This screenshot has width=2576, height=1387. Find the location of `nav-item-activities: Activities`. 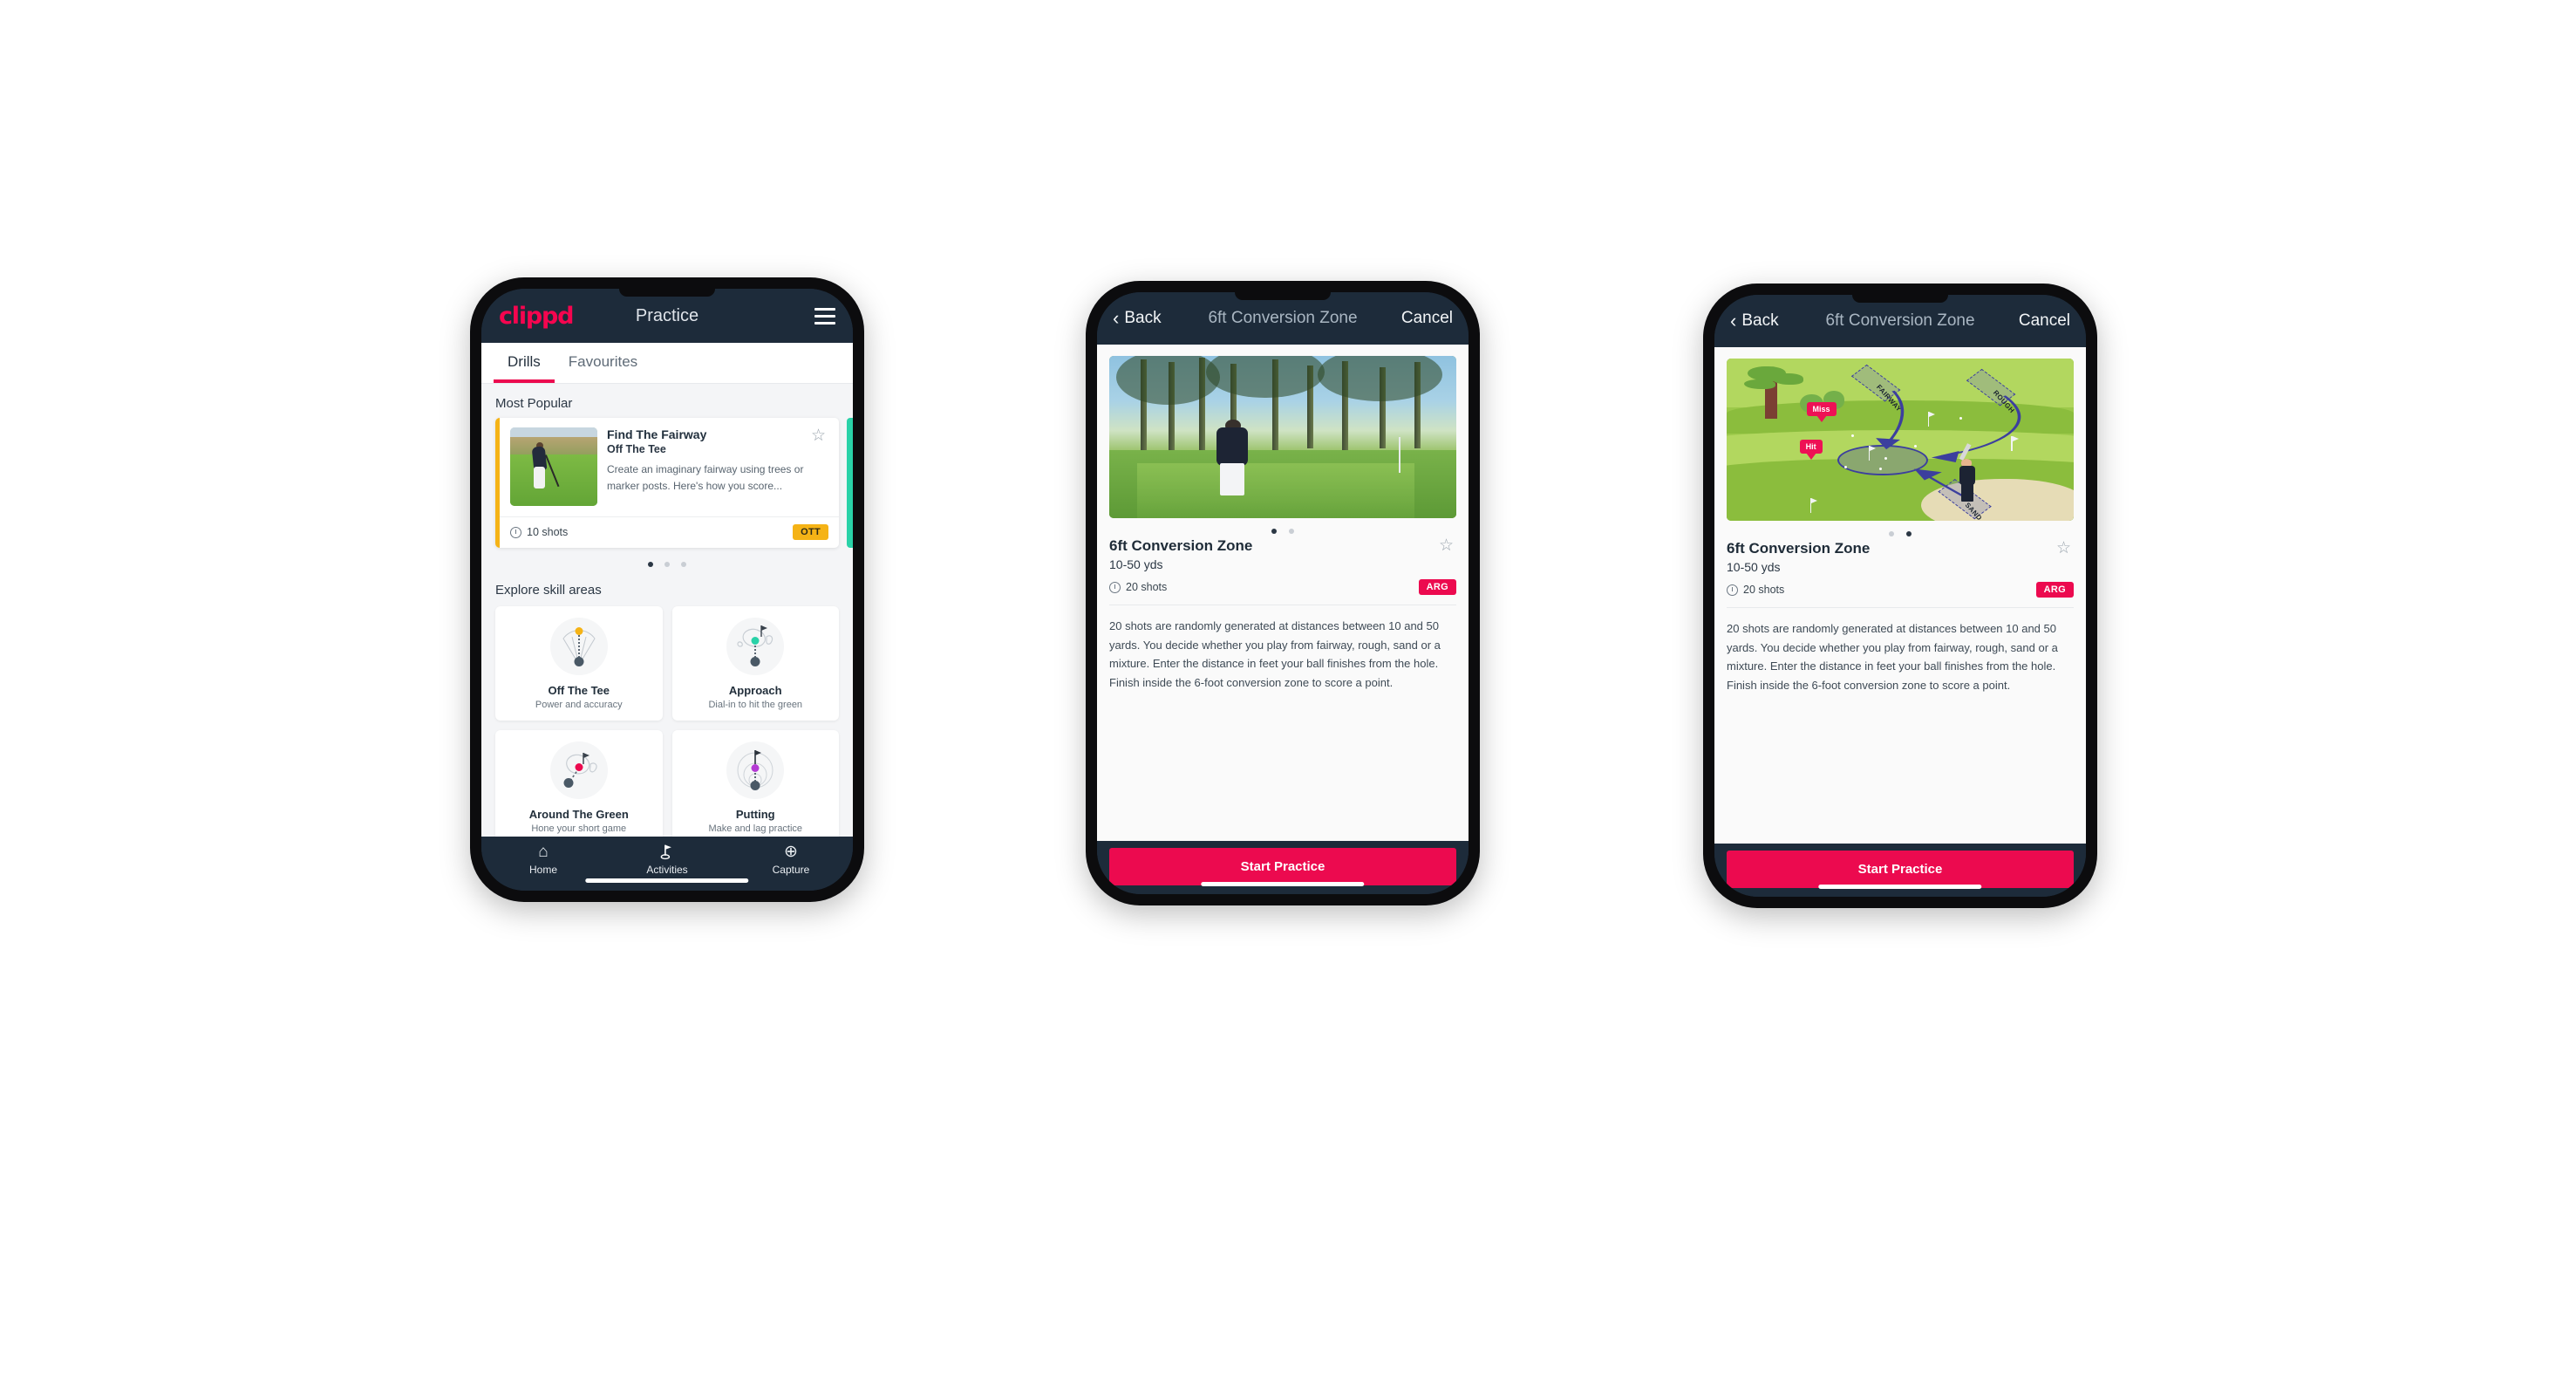

nav-item-activities: Activities is located at coordinates (667, 859).